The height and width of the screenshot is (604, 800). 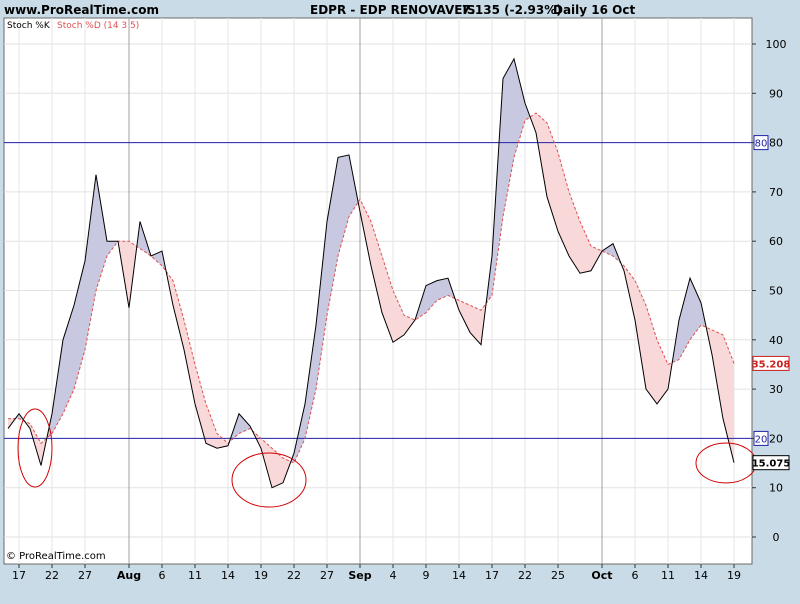 I want to click on y-tick-label: 70, so click(x=776, y=192).